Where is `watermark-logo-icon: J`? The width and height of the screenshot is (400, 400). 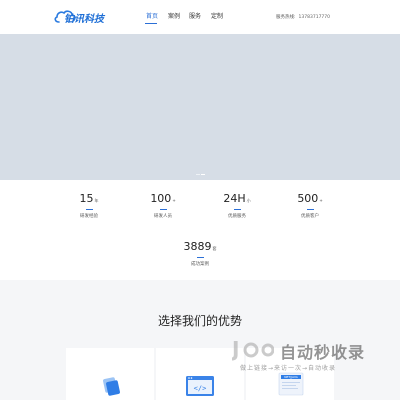 watermark-logo-icon: J is located at coordinates (253, 349).